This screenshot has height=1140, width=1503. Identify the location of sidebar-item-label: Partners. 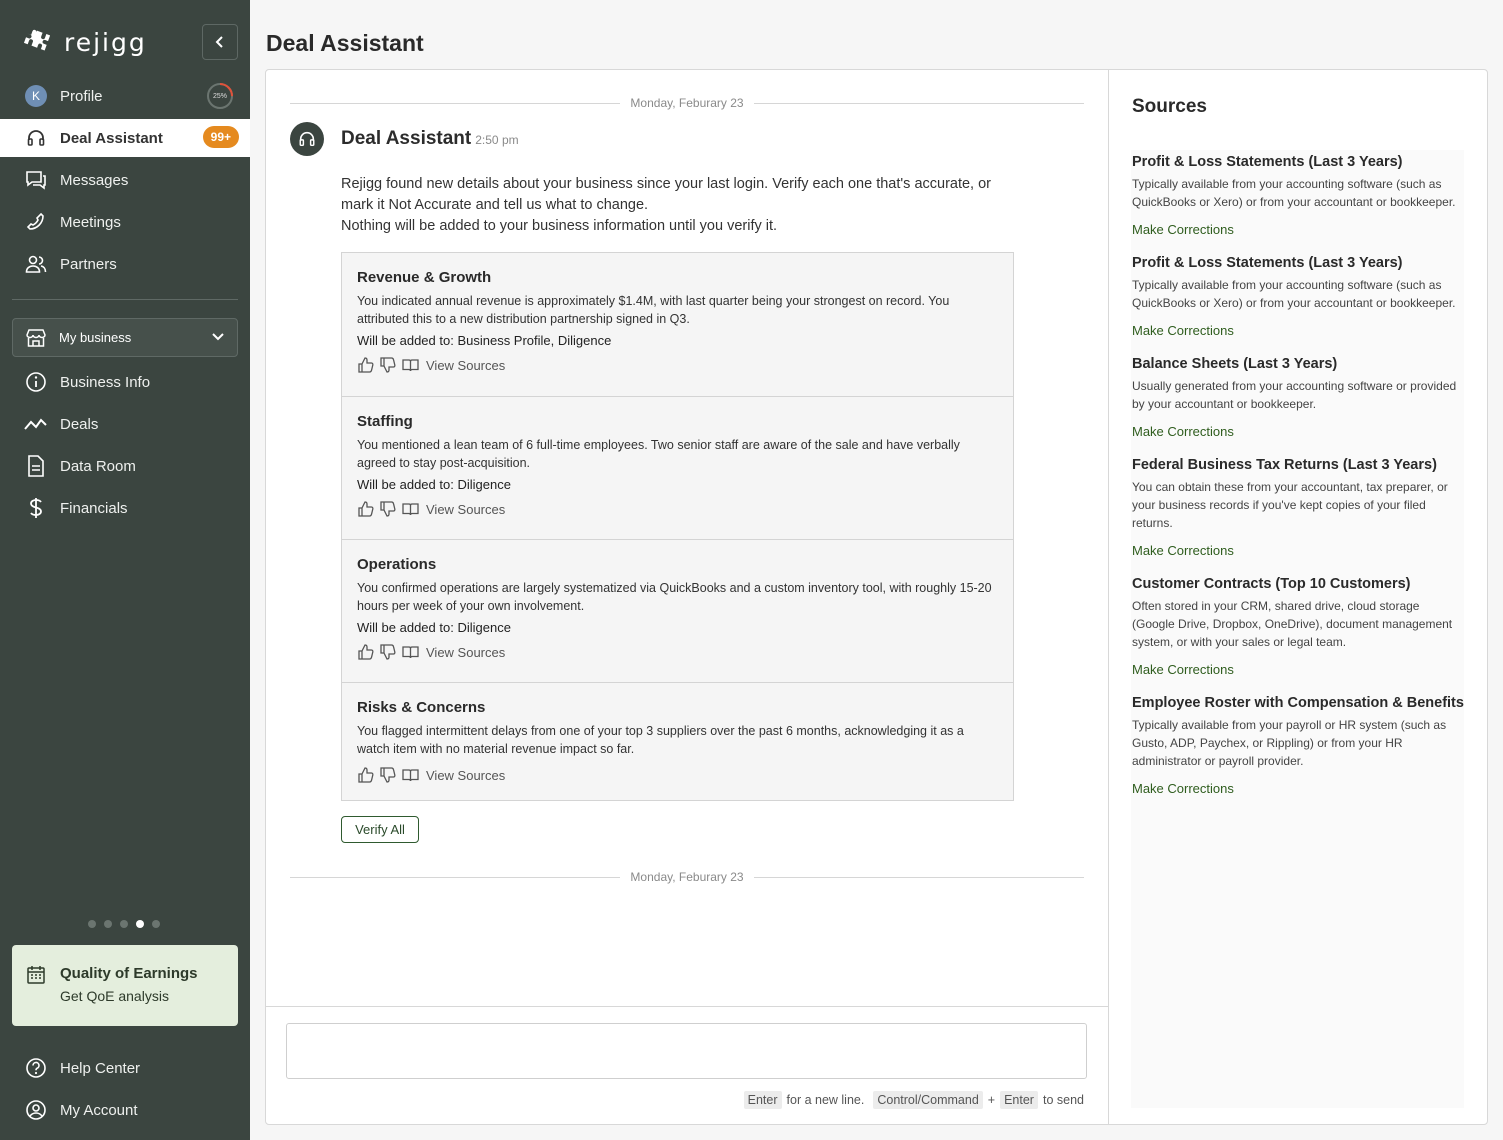
(88, 264).